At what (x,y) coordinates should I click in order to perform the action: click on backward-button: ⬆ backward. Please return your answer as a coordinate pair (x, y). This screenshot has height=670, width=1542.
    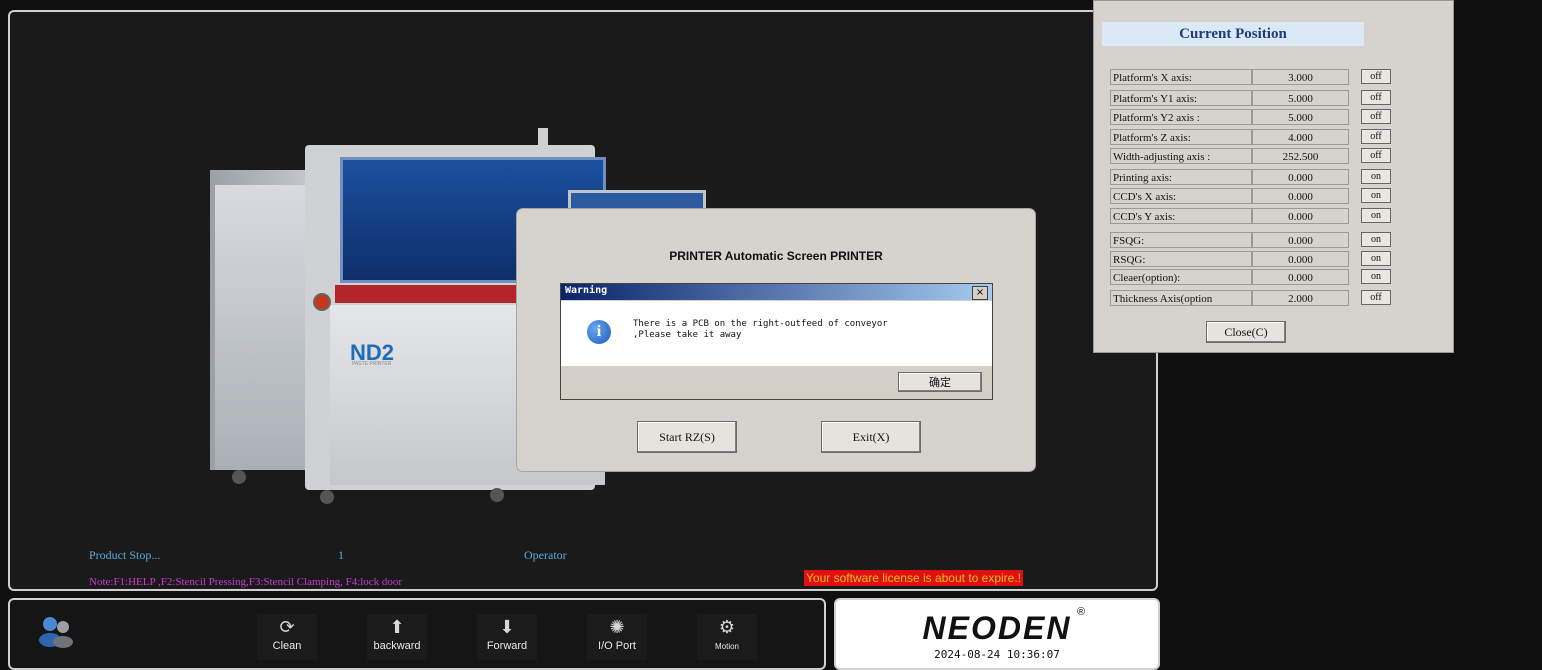
    Looking at the image, I should click on (397, 637).